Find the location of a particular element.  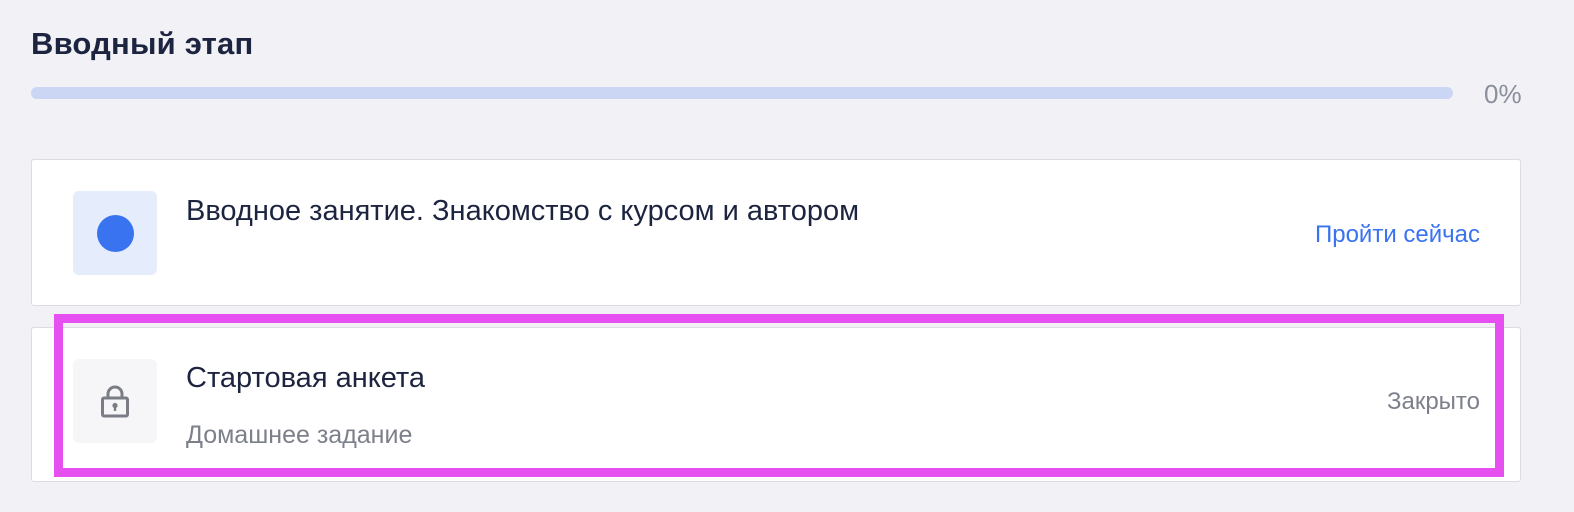

dot-icon is located at coordinates (115, 233).